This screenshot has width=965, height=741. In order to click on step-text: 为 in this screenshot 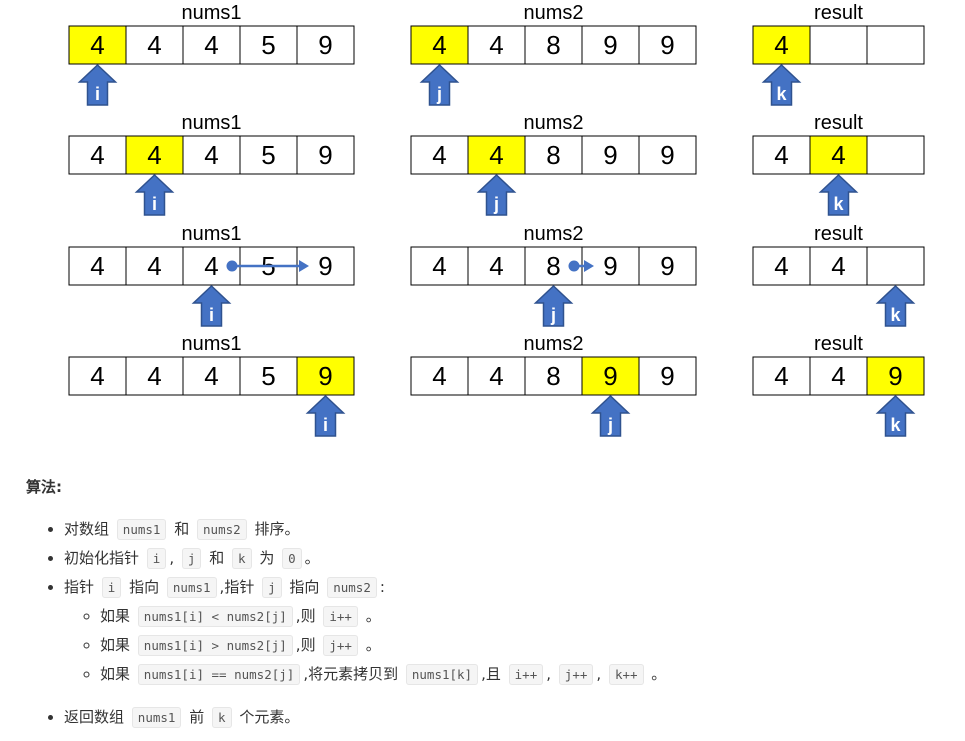, I will do `click(267, 558)`.